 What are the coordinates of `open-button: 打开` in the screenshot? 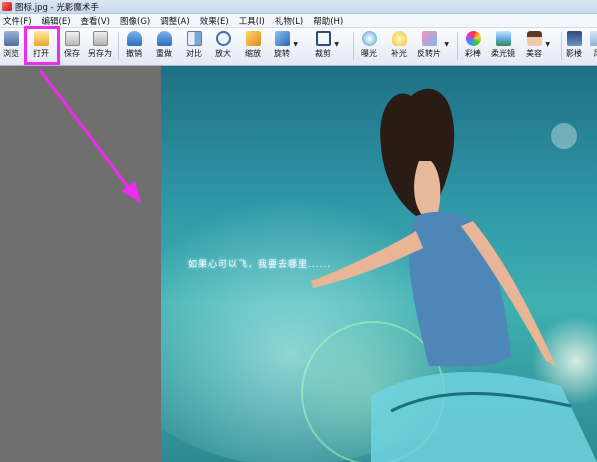 It's located at (41, 46).